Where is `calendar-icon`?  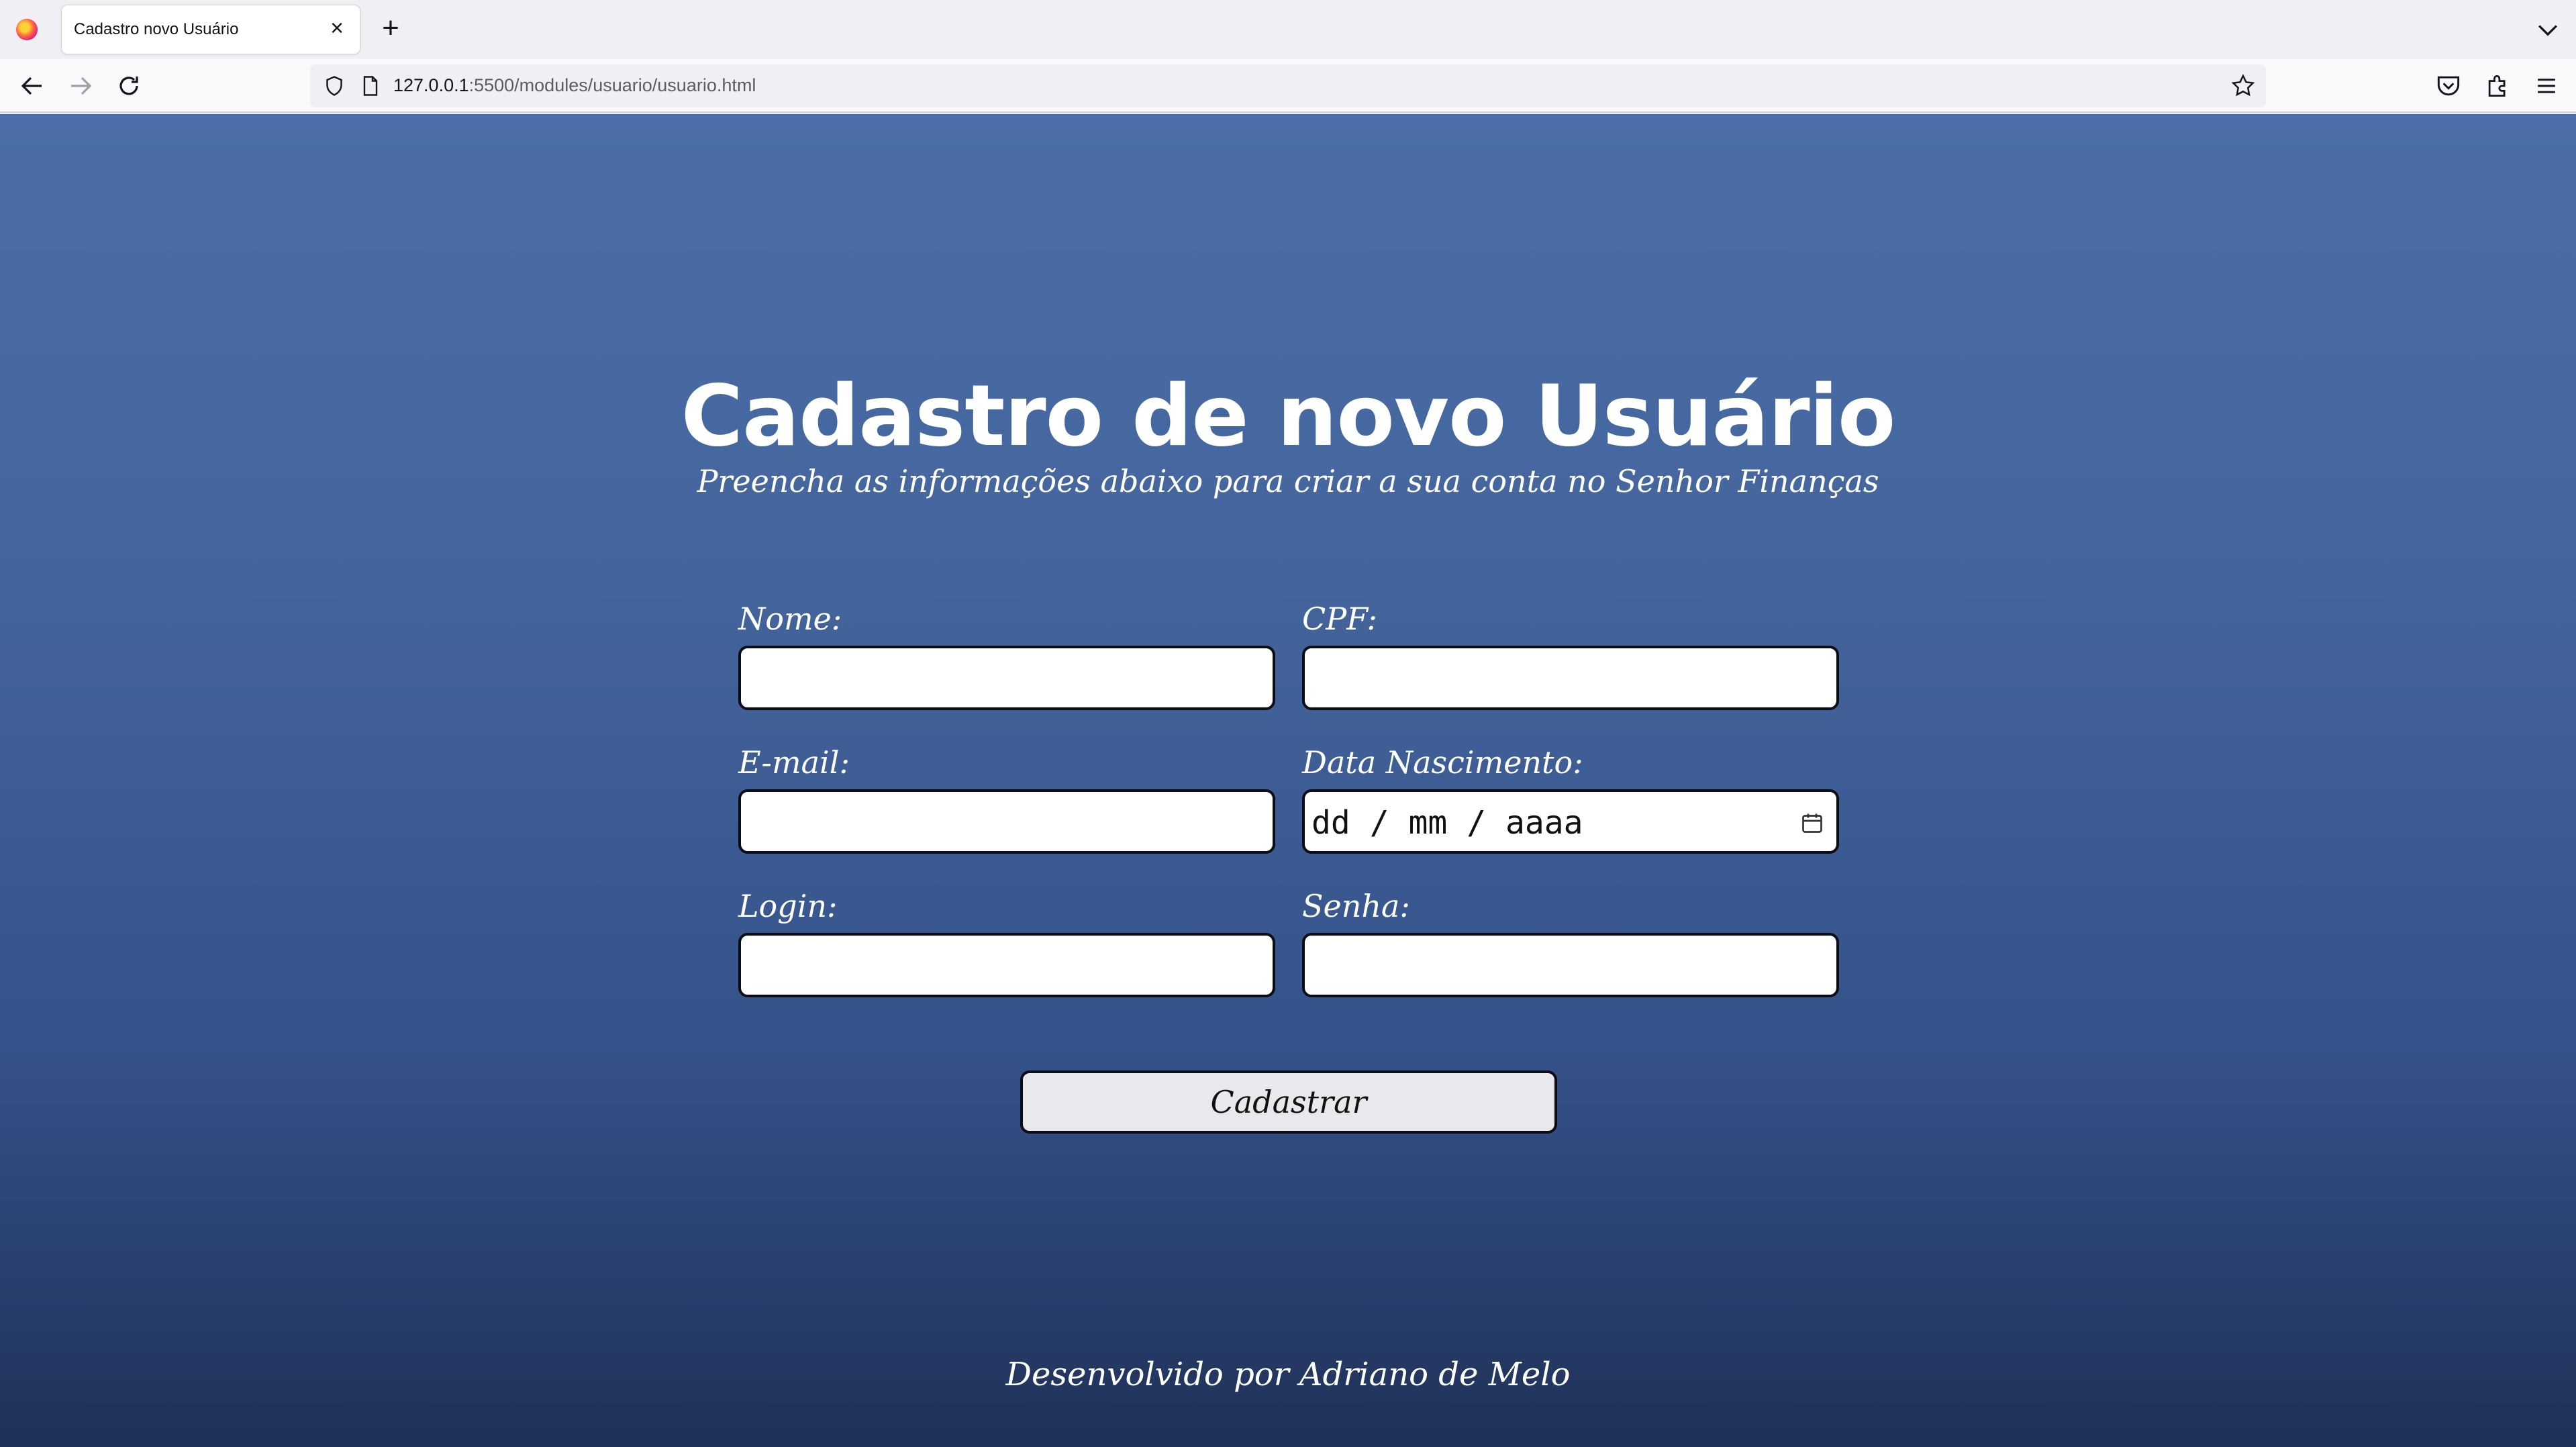
calendar-icon is located at coordinates (1812, 823).